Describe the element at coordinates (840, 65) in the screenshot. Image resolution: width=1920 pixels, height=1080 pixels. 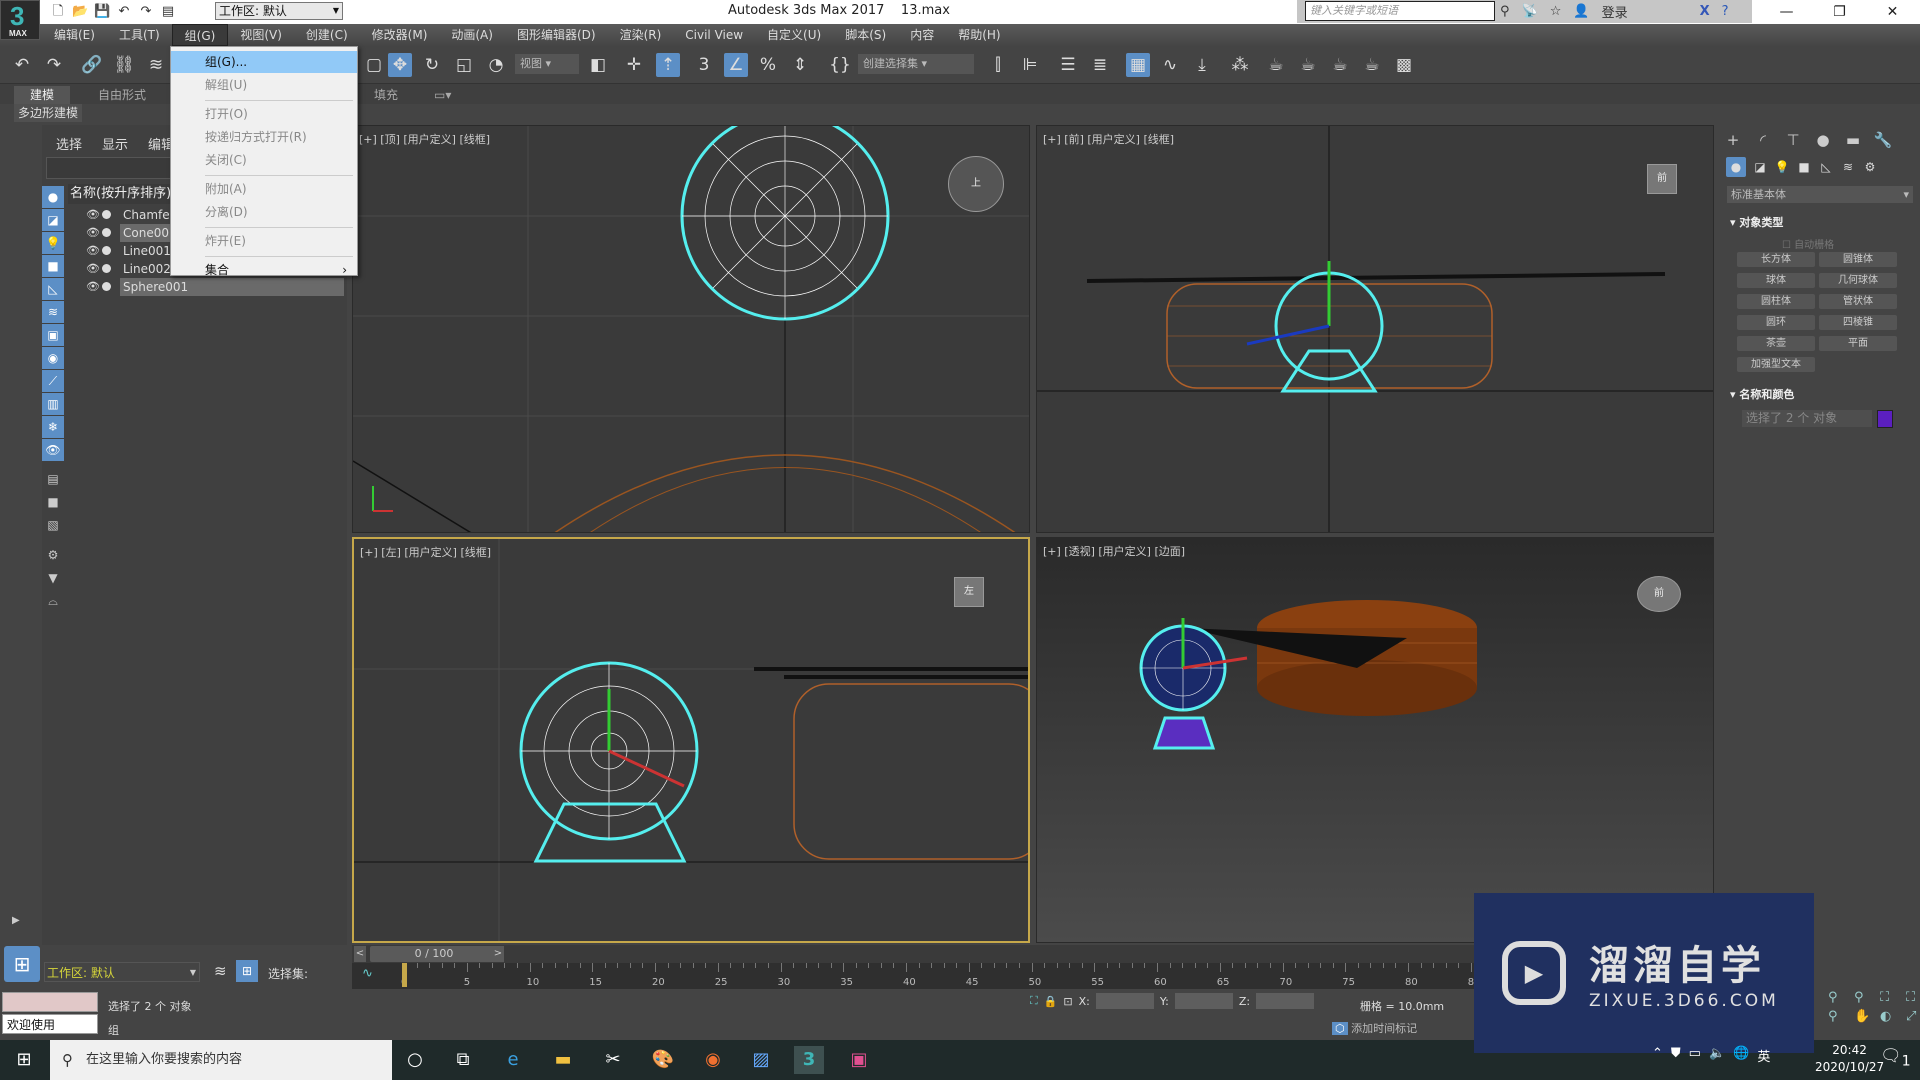
I see `edit-named-selection-icon: {}` at that location.